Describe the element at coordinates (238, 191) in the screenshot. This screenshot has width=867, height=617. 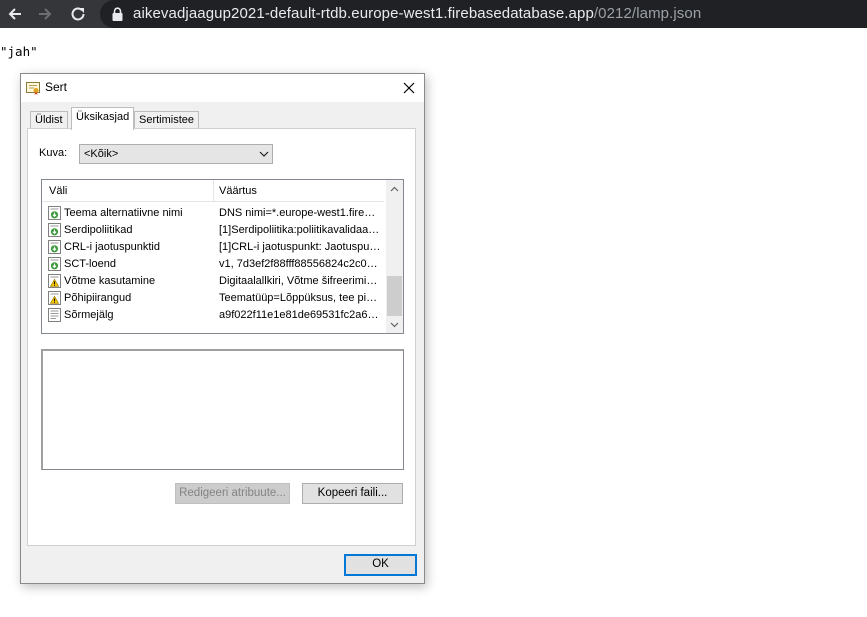
I see `column-header-value: Väärtus` at that location.